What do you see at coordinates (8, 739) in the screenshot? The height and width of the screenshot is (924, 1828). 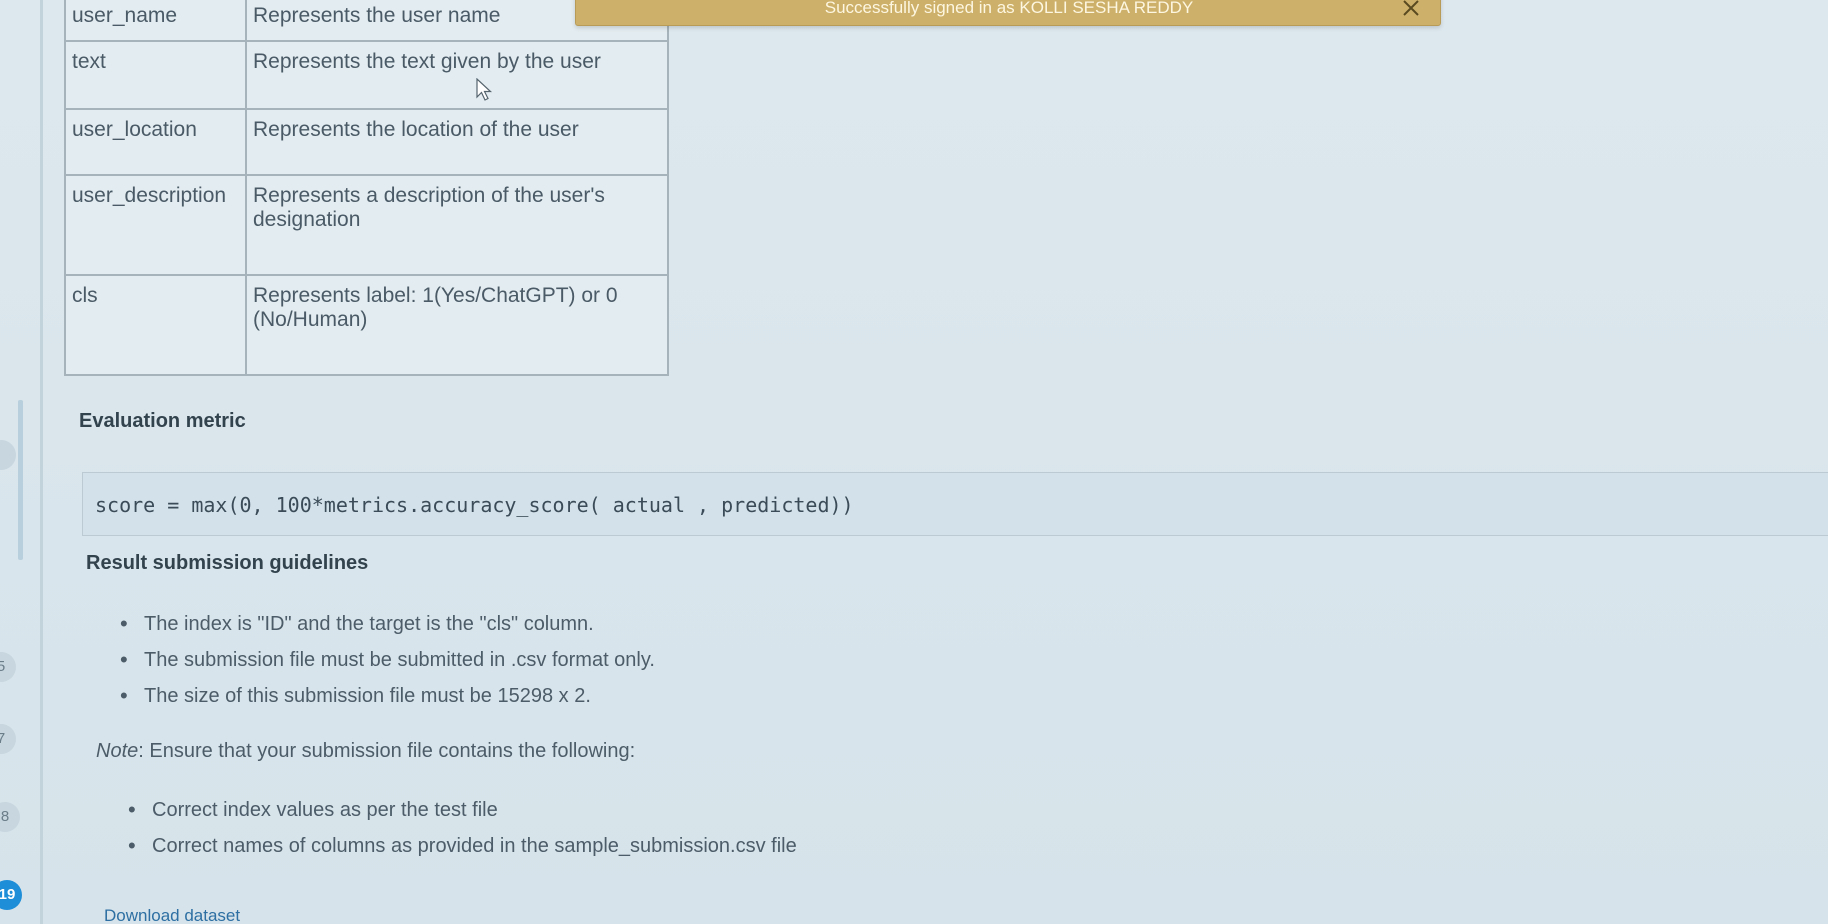 I see `step-marker: 7` at bounding box center [8, 739].